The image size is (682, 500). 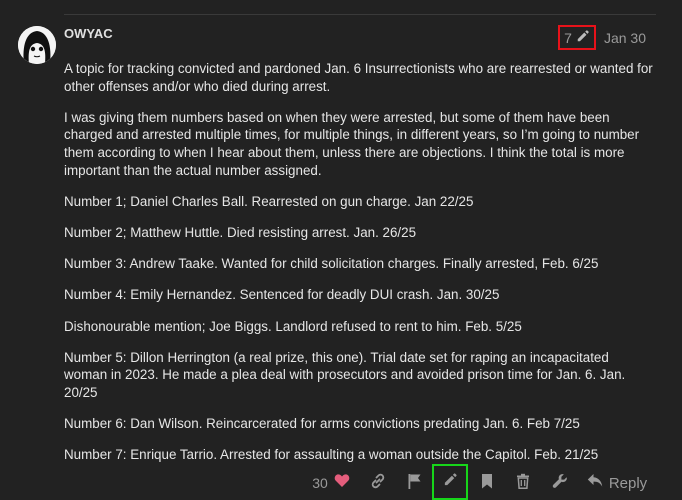 What do you see at coordinates (37, 45) in the screenshot?
I see `avatar` at bounding box center [37, 45].